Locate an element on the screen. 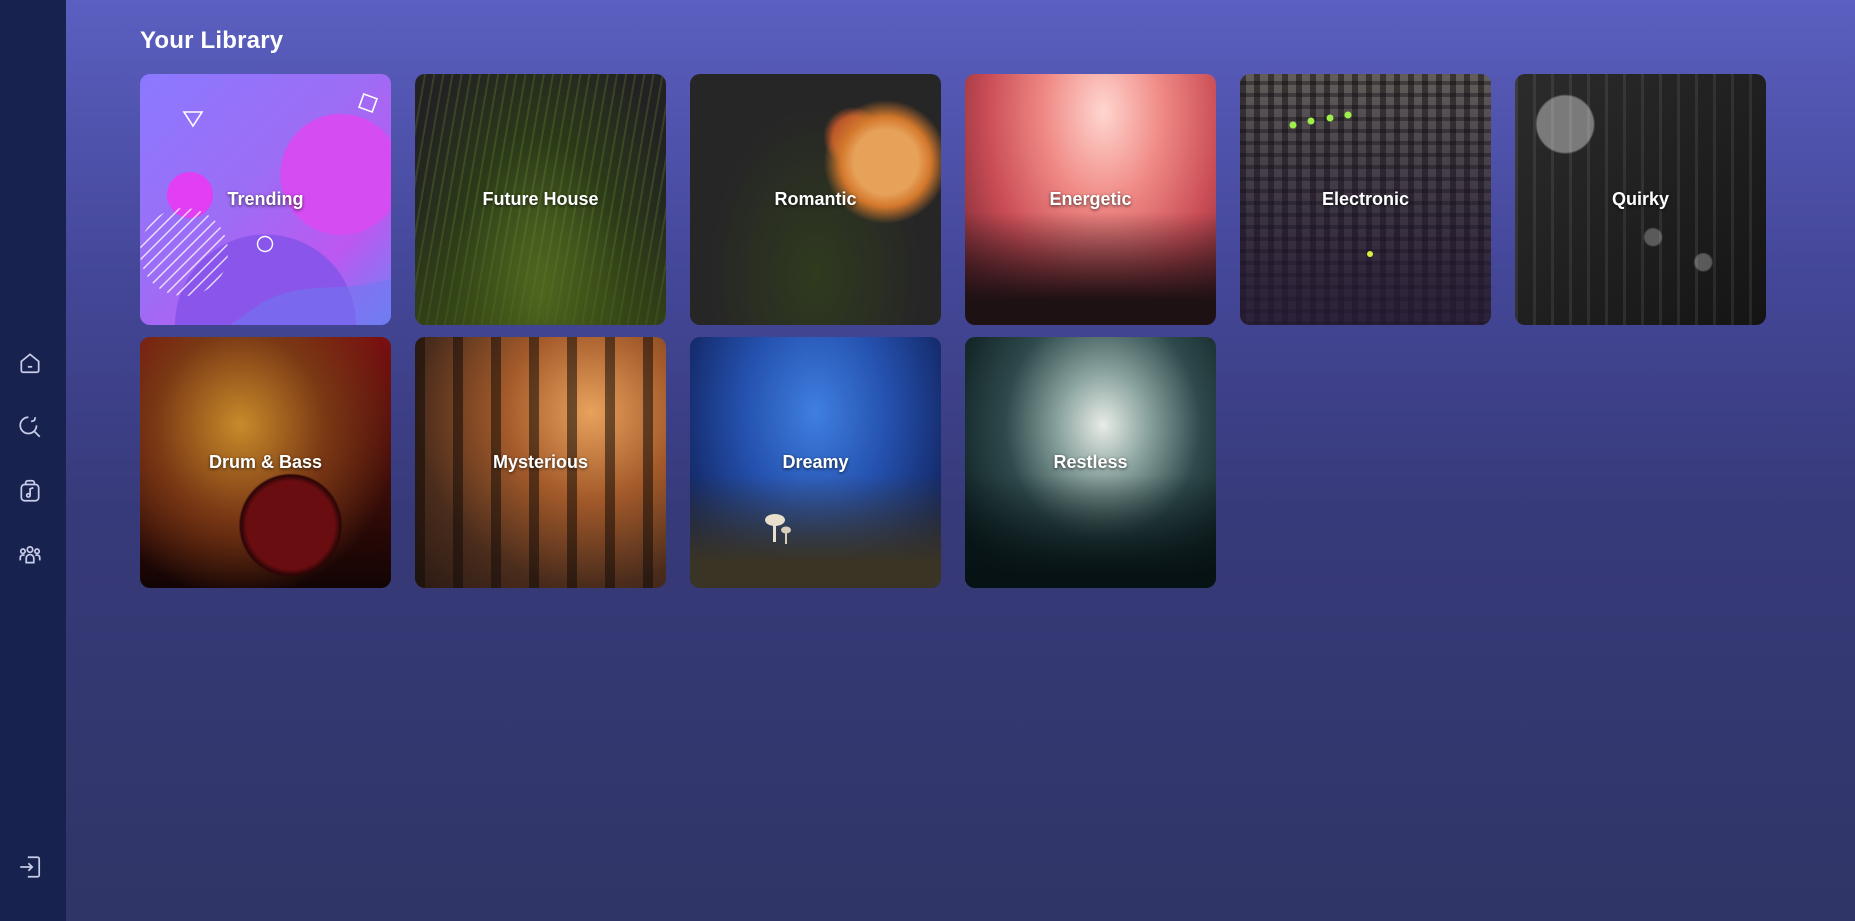  card-quirky: Quirky is located at coordinates (1640, 199).